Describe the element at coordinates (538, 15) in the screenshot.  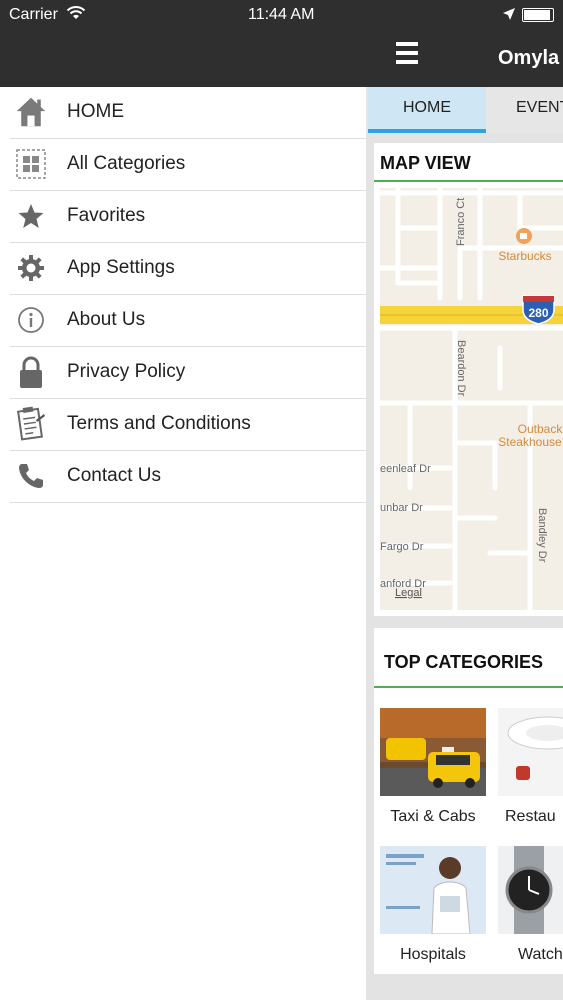
I see `battery-icon` at that location.